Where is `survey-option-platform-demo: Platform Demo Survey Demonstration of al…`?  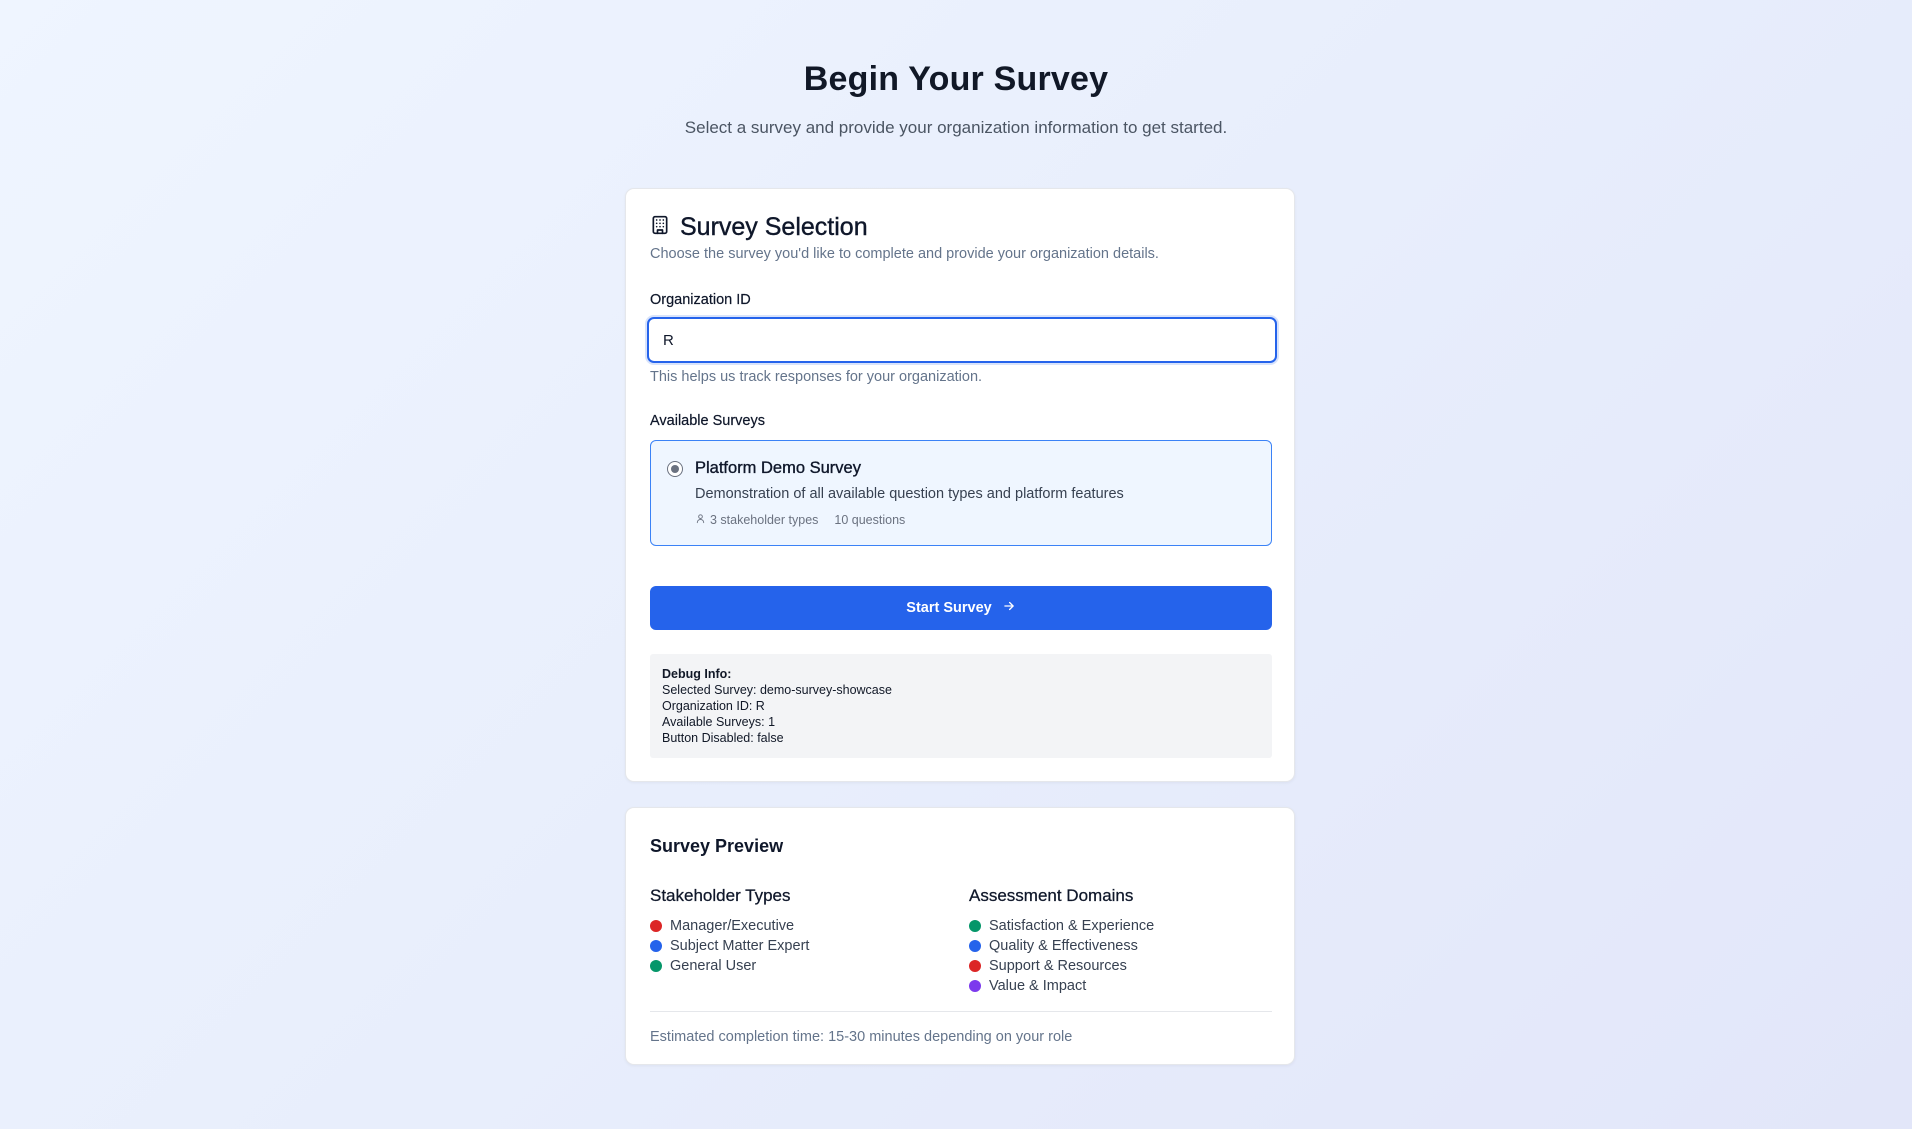 survey-option-platform-demo: Platform Demo Survey Demonstration of al… is located at coordinates (961, 493).